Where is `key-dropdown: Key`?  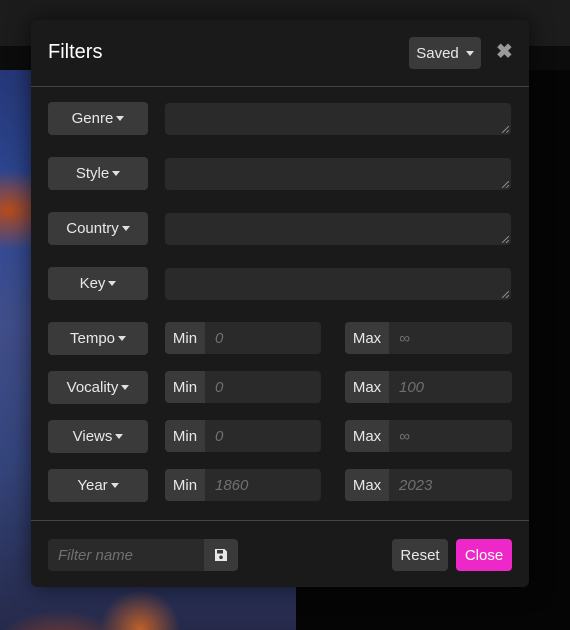
key-dropdown: Key is located at coordinates (98, 283).